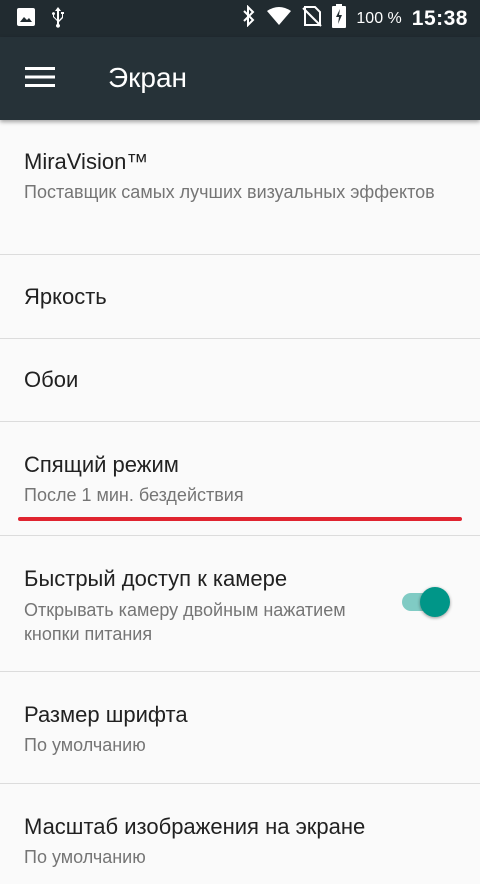 This screenshot has height=884, width=480. I want to click on camera-quick-access-toggle, so click(426, 602).